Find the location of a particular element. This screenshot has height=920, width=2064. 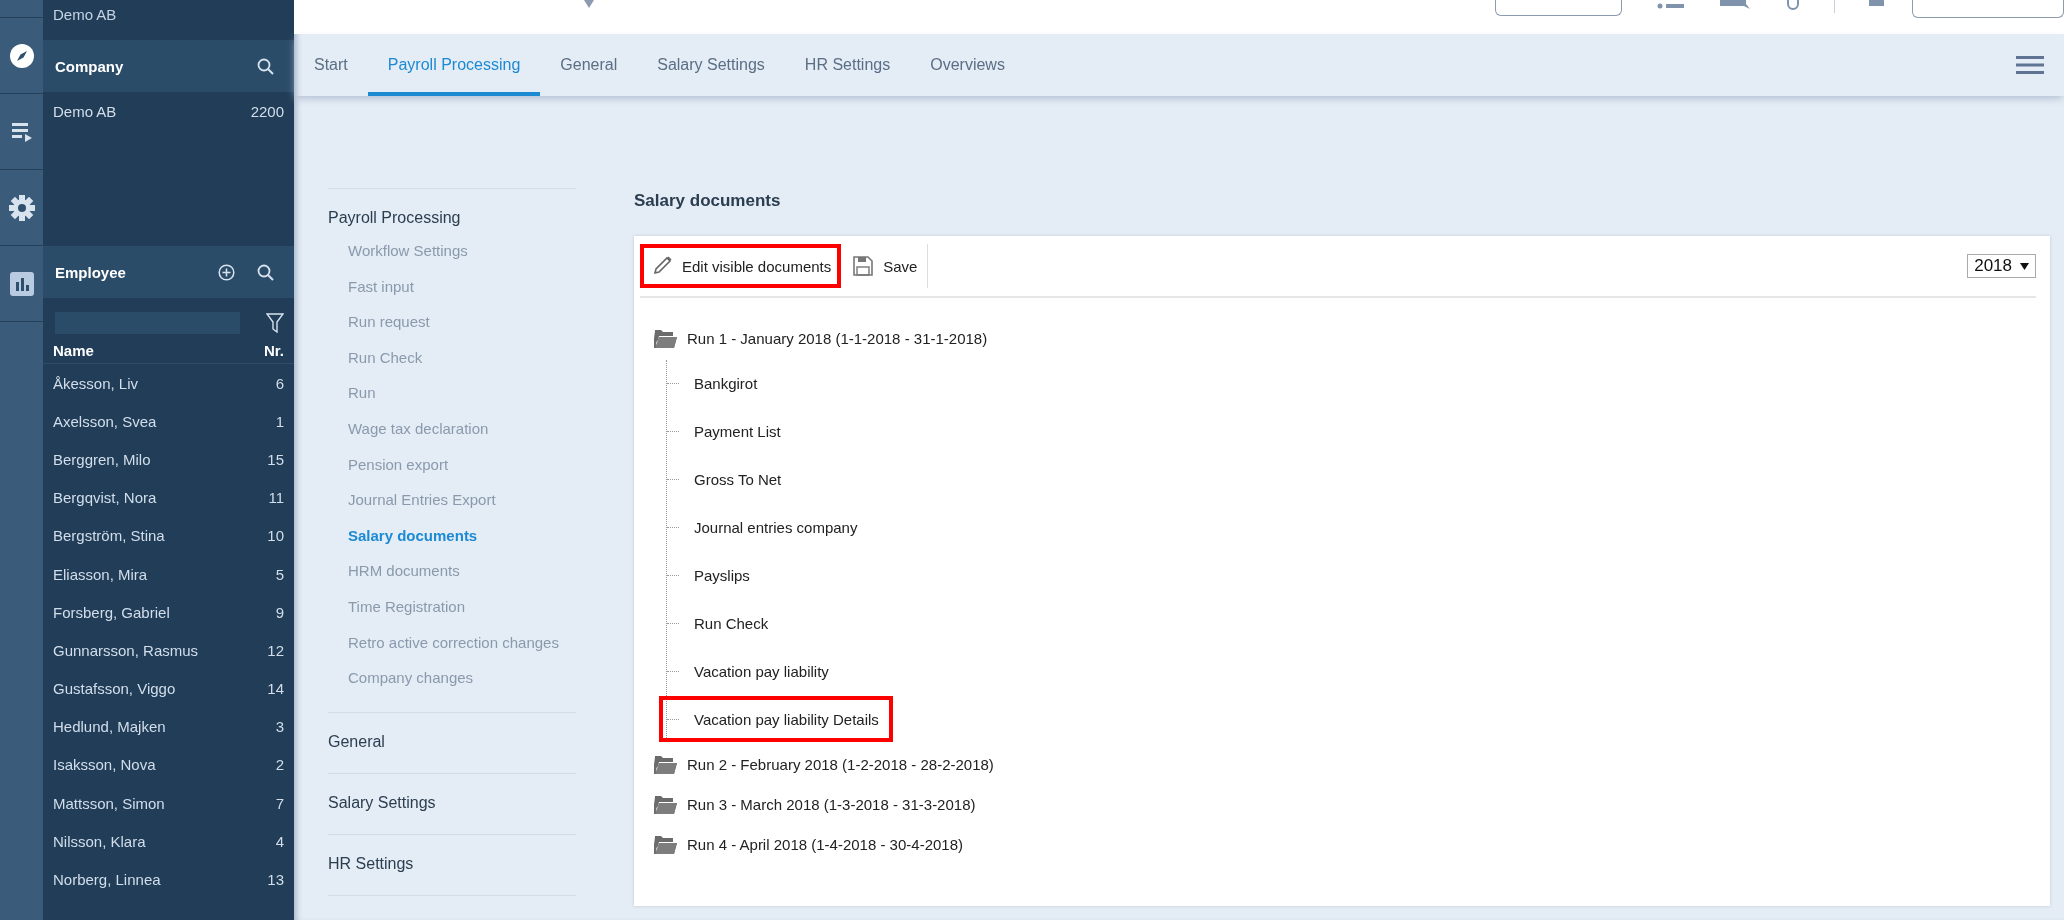

employee-name: Isaksson, Nova is located at coordinates (104, 765).